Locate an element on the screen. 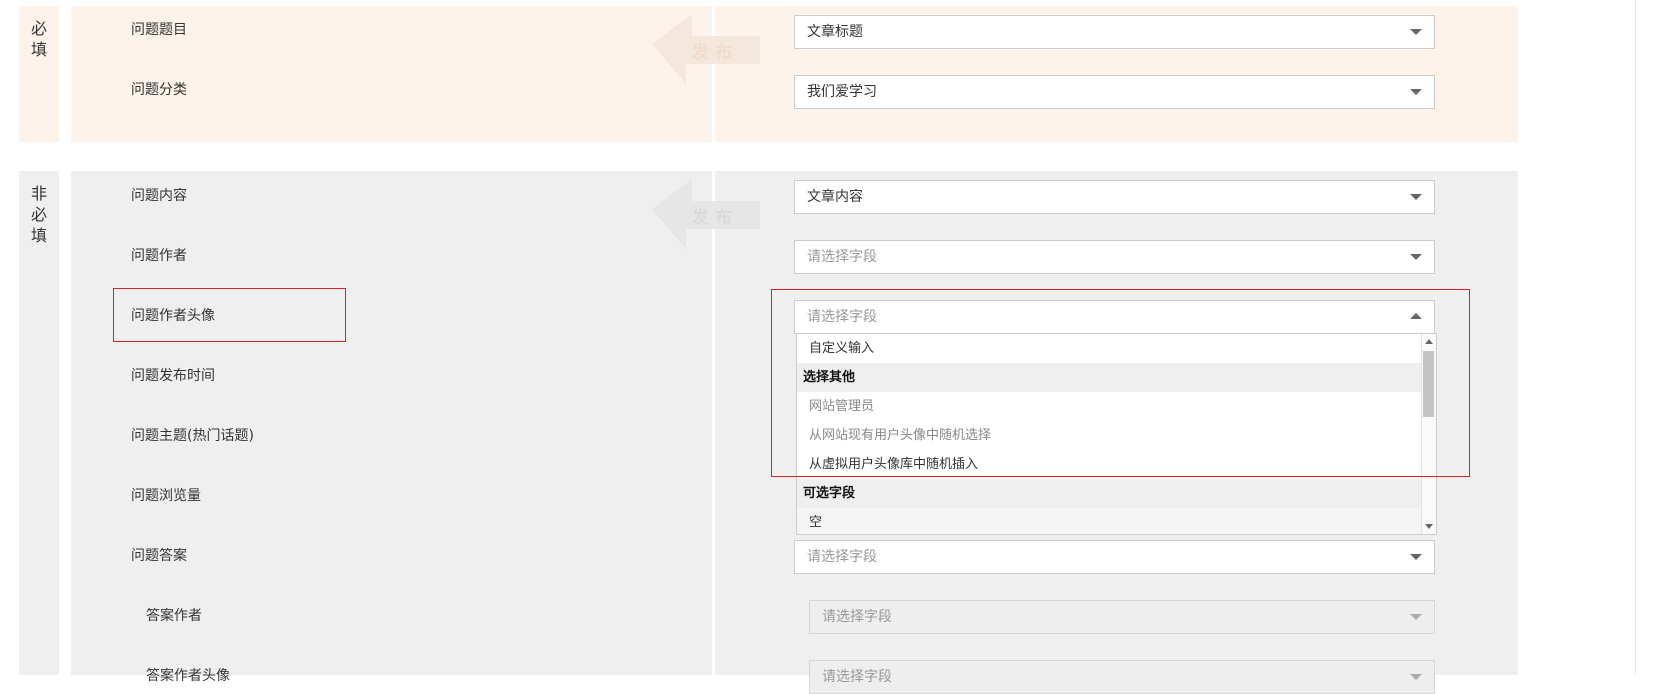 The image size is (1656, 694). author-label: 问题作者 is located at coordinates (159, 256).